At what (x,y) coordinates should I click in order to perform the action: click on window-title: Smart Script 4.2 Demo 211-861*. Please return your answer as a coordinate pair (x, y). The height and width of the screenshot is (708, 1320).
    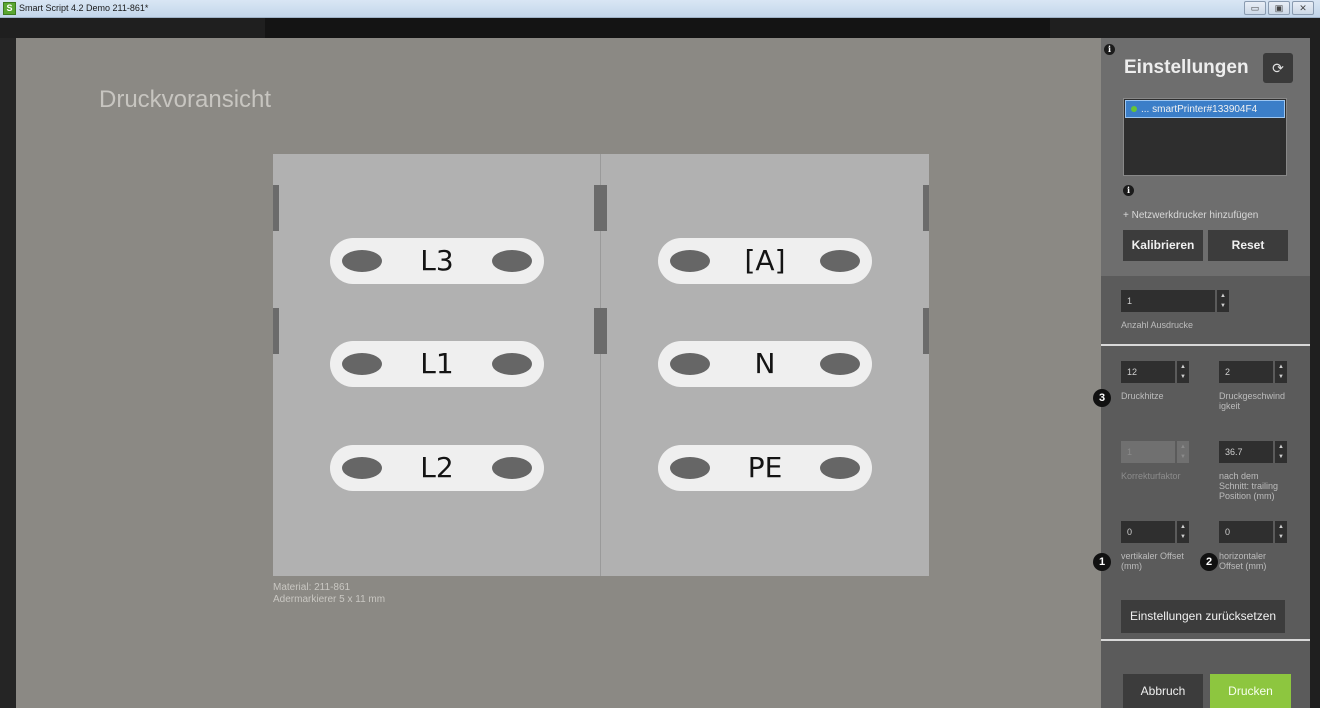
    Looking at the image, I should click on (84, 8).